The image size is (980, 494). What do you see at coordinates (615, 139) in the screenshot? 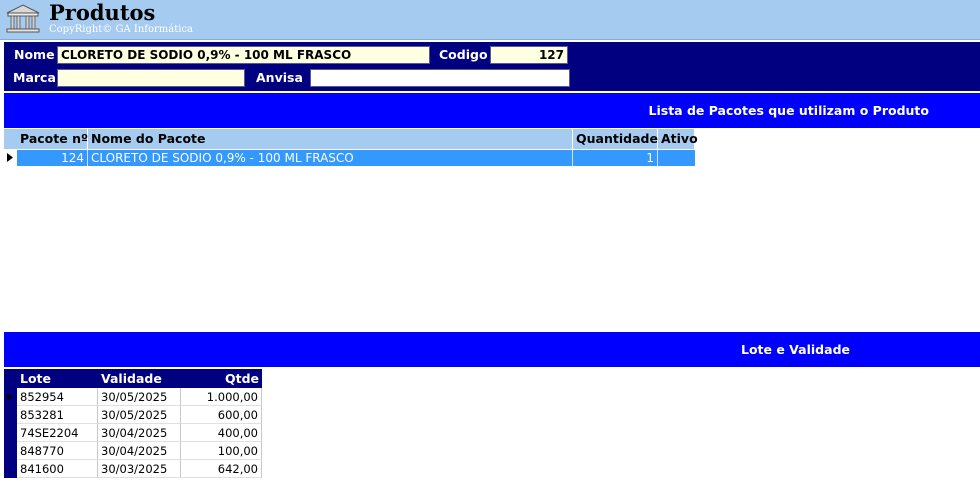
I see `col-header-quantidade: Quantidade` at bounding box center [615, 139].